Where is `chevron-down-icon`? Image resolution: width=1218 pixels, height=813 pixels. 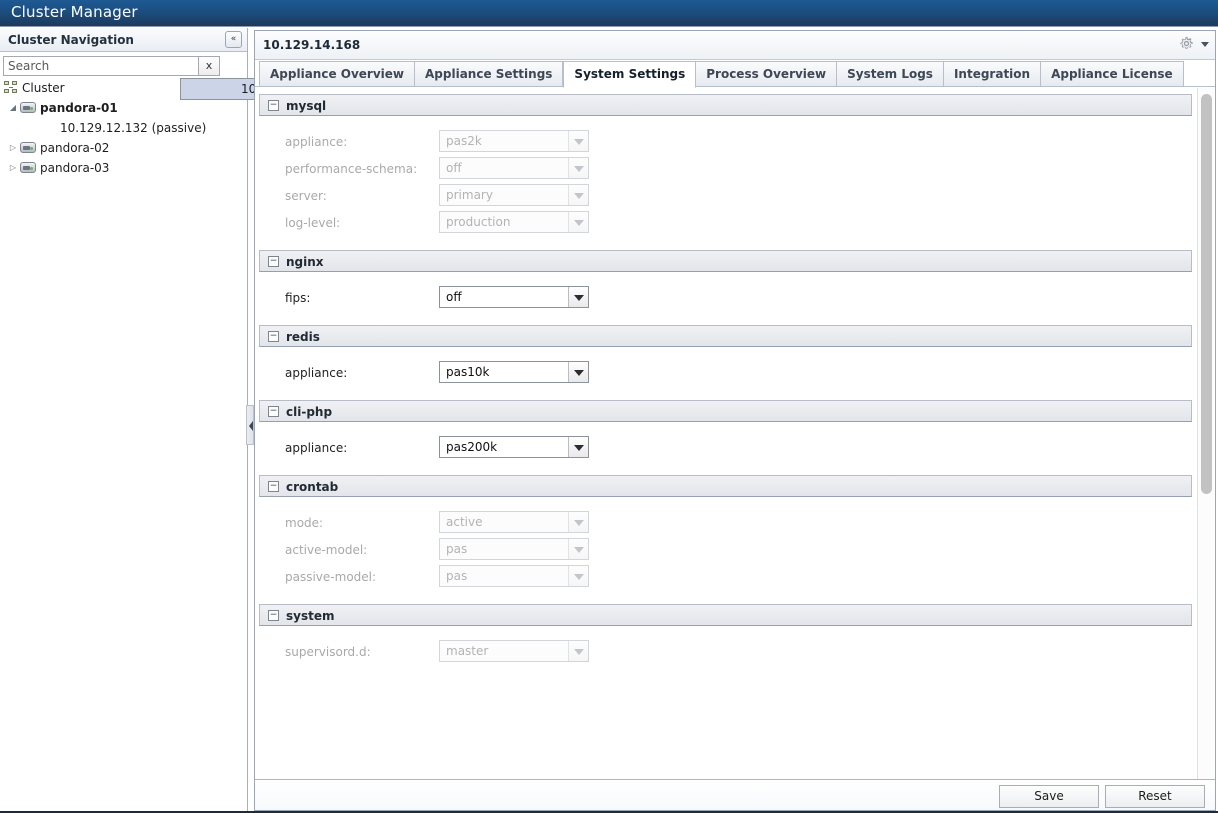 chevron-down-icon is located at coordinates (1205, 44).